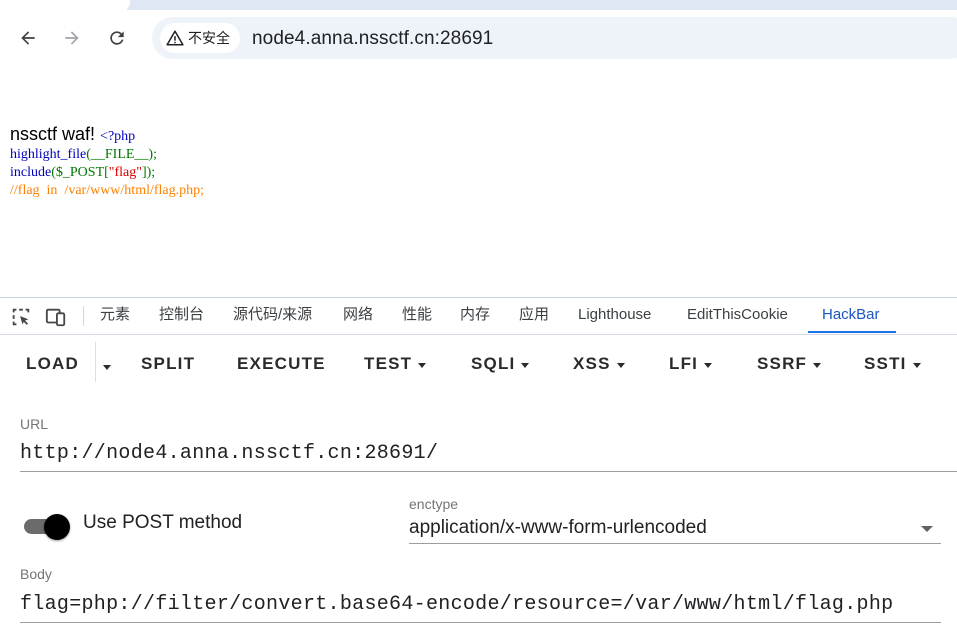 The height and width of the screenshot is (635, 957). I want to click on tab-performance: 性能, so click(417, 315).